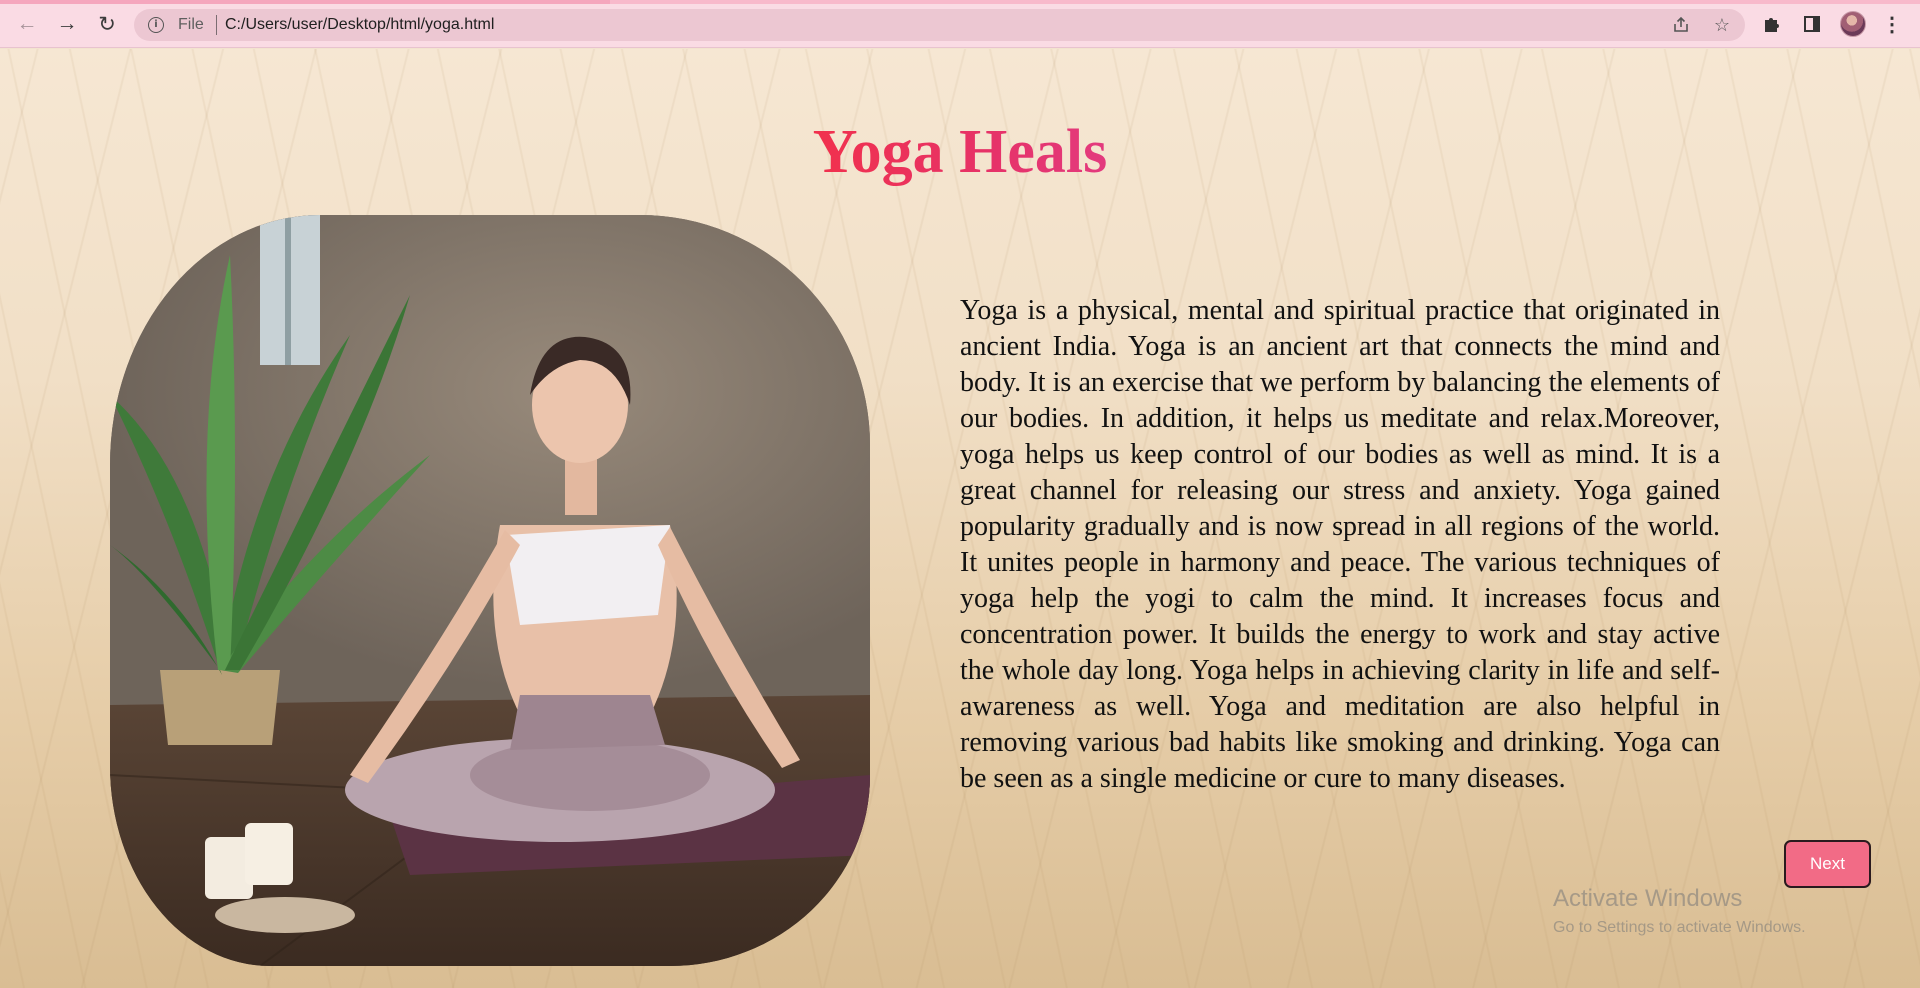 Image resolution: width=1920 pixels, height=988 pixels. What do you see at coordinates (960, 2) in the screenshot?
I see `loading-bar` at bounding box center [960, 2].